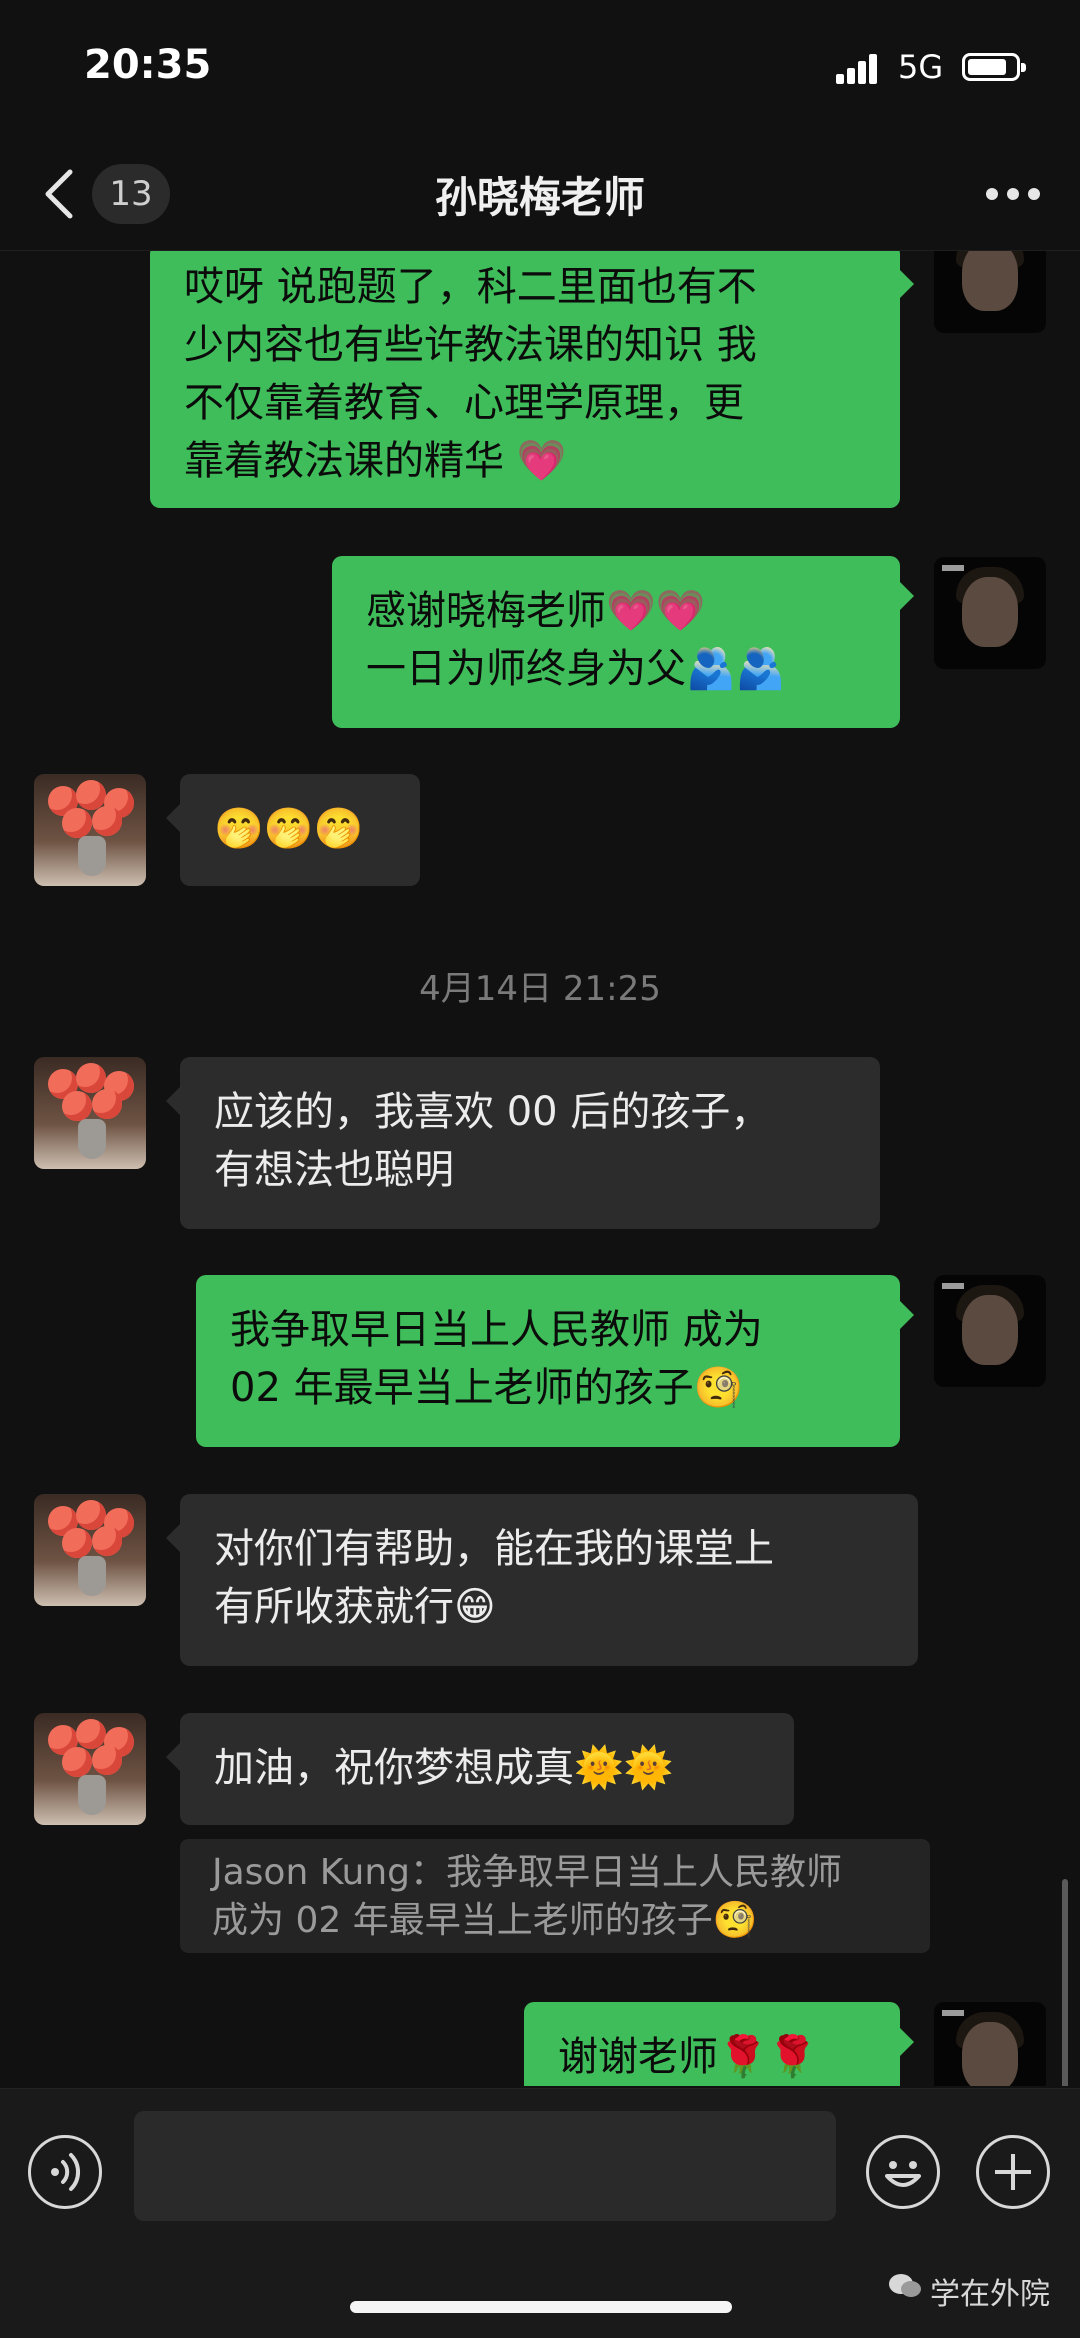 This screenshot has height=2338, width=1080. I want to click on network-label: 5G, so click(921, 67).